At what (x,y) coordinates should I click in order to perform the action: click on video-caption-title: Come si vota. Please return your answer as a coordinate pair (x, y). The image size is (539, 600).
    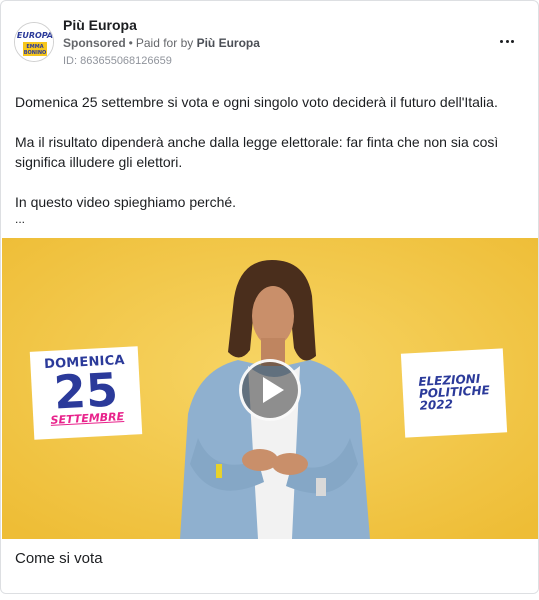
    Looking at the image, I should click on (59, 558).